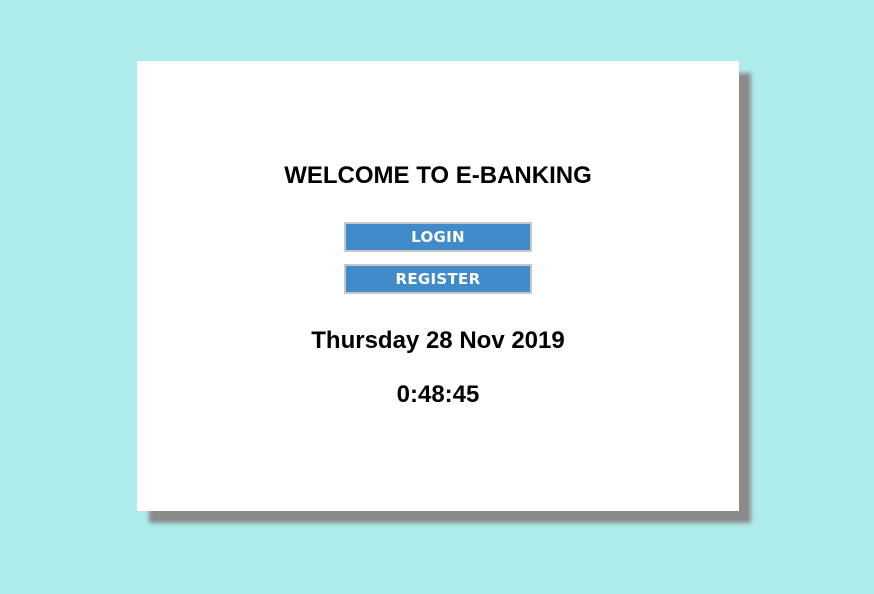 The image size is (874, 594). What do you see at coordinates (438, 279) in the screenshot?
I see `register-button: REGISTER` at bounding box center [438, 279].